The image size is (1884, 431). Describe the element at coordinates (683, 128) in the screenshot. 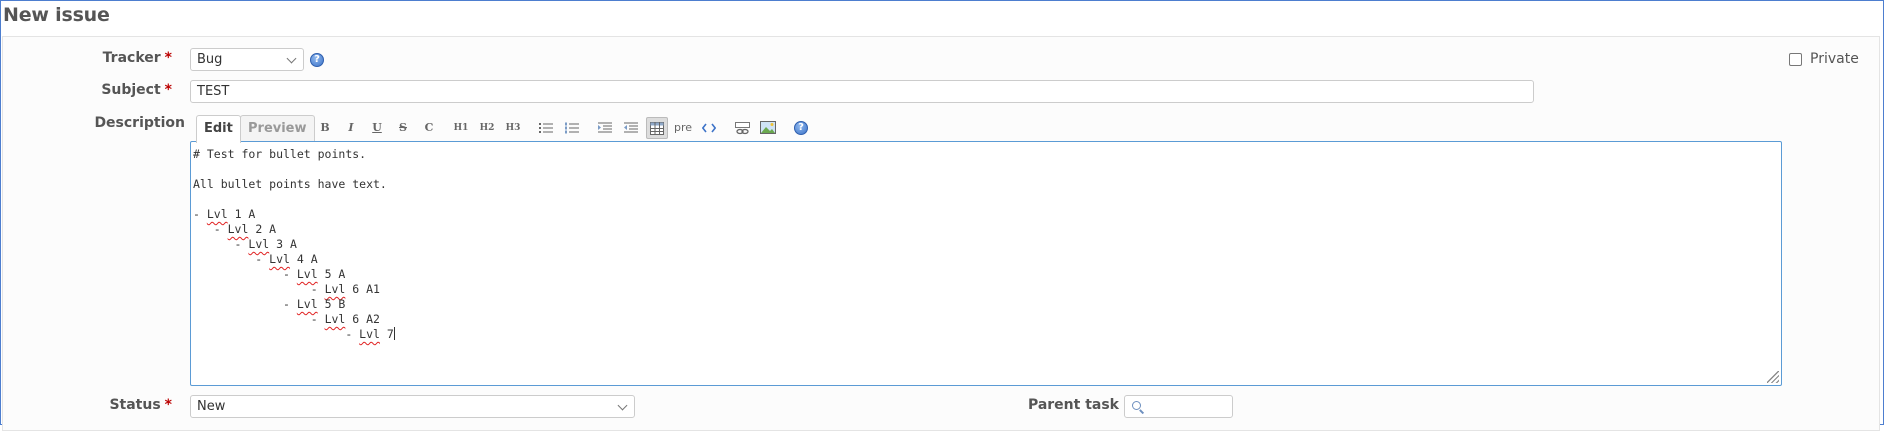

I see `preformatted-button: pre` at that location.